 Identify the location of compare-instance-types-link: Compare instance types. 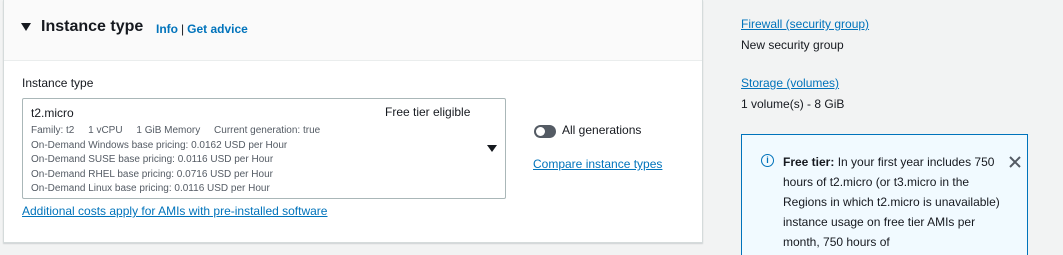
(597, 164).